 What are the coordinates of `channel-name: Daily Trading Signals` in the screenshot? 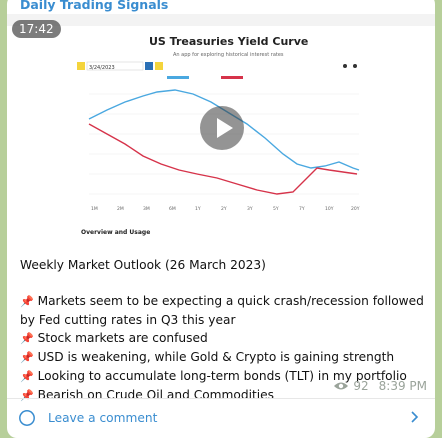 It's located at (94, 6).